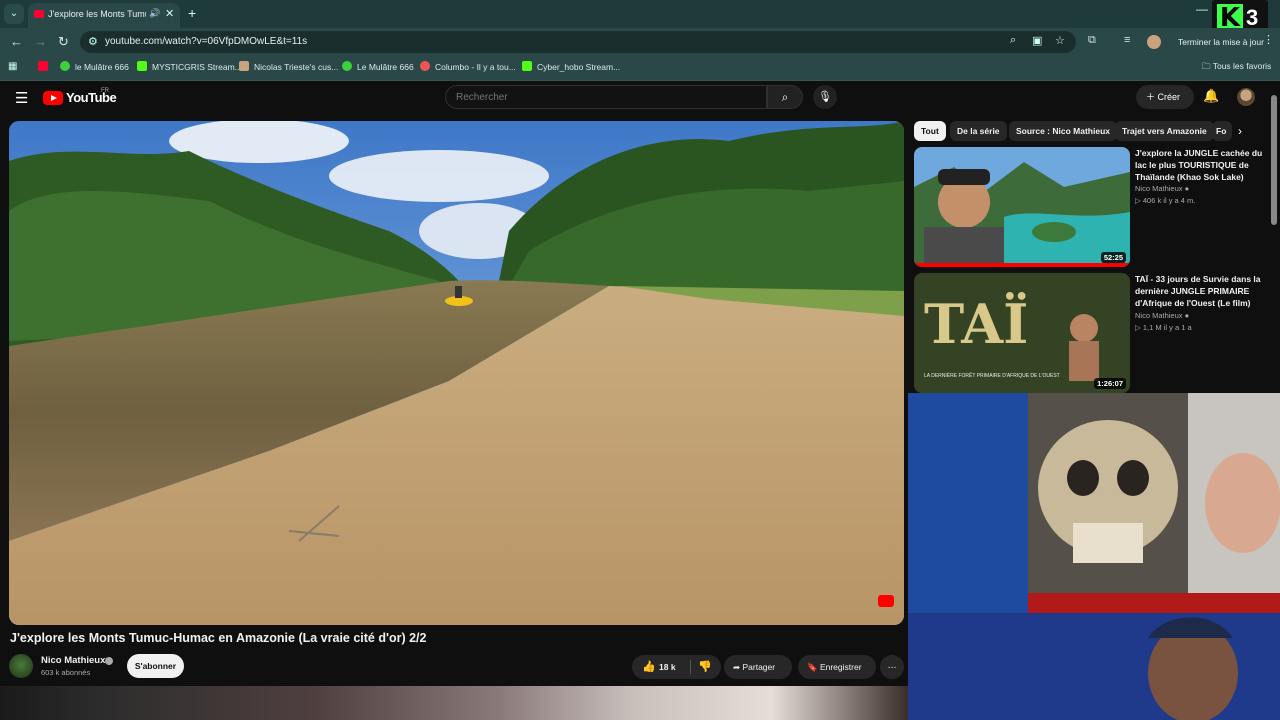  I want to click on page-scrollbar, so click(1274, 160).